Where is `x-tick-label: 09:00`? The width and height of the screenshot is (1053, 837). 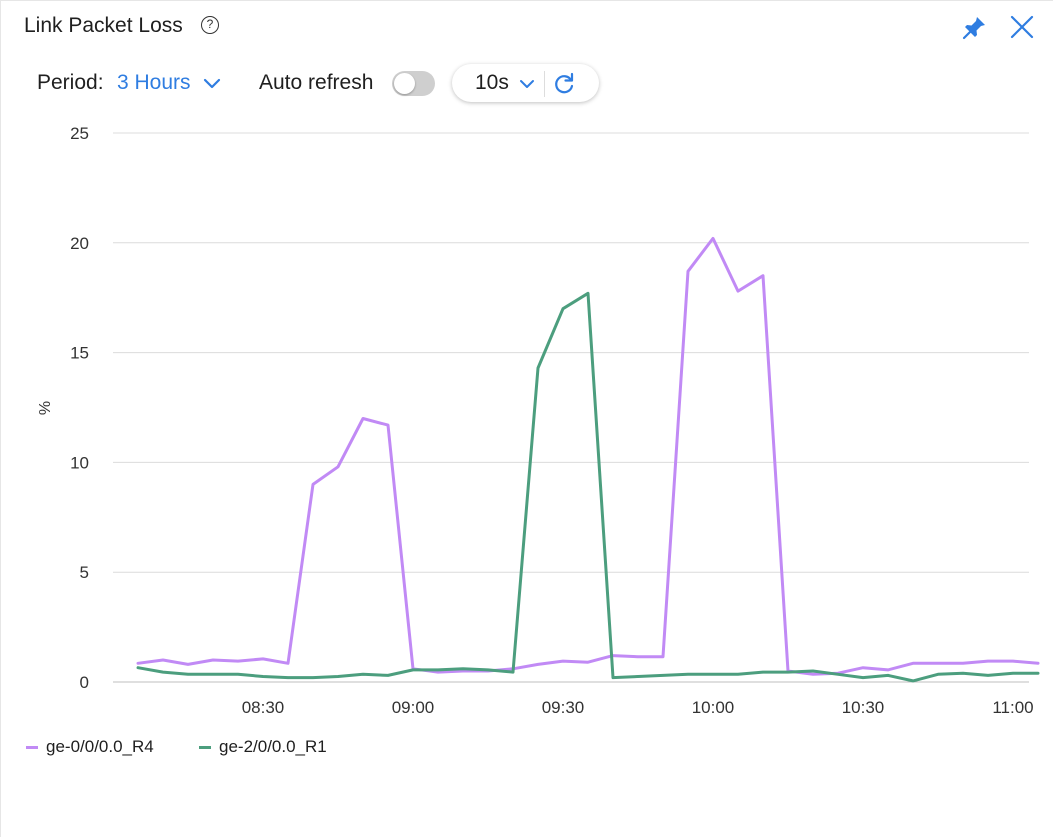
x-tick-label: 09:00 is located at coordinates (413, 707).